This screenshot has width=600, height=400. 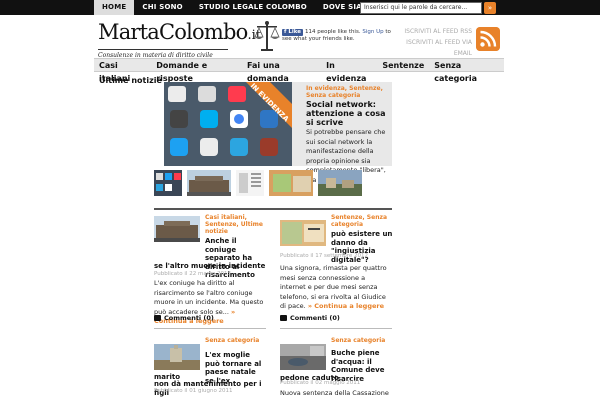 What do you see at coordinates (433, 31) in the screenshot?
I see `rss-feed-link: ISCRIVITI AL FEED RSS` at bounding box center [433, 31].